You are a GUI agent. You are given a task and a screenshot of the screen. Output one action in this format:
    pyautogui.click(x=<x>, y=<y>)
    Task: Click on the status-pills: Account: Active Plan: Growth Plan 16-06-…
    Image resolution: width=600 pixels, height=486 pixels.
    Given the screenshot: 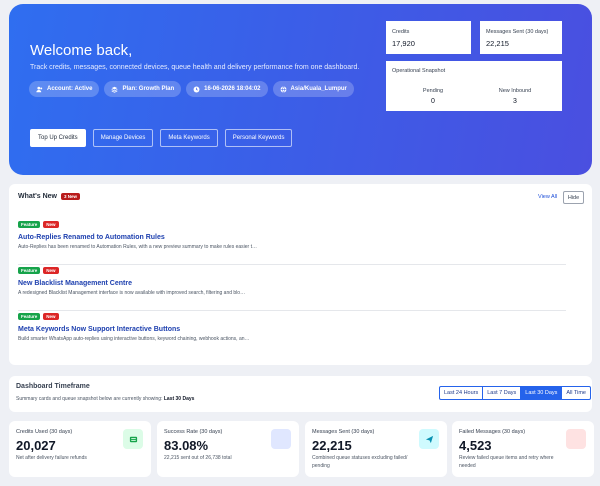 What is the action you would take?
    pyautogui.click(x=191, y=89)
    